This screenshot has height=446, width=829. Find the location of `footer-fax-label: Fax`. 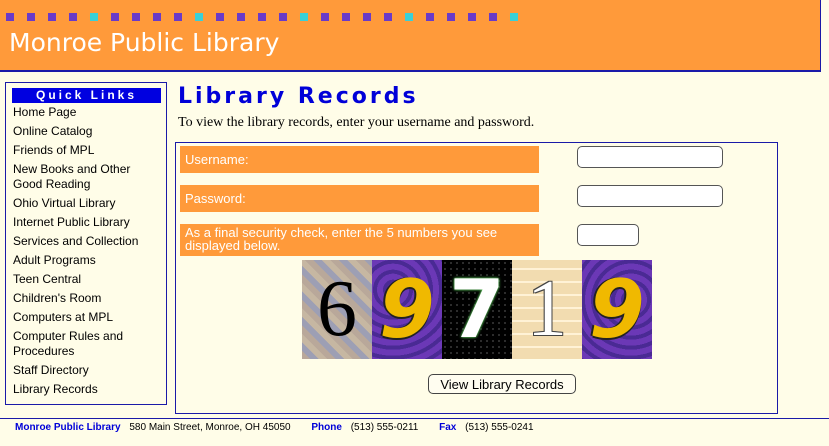

footer-fax-label: Fax is located at coordinates (448, 427).